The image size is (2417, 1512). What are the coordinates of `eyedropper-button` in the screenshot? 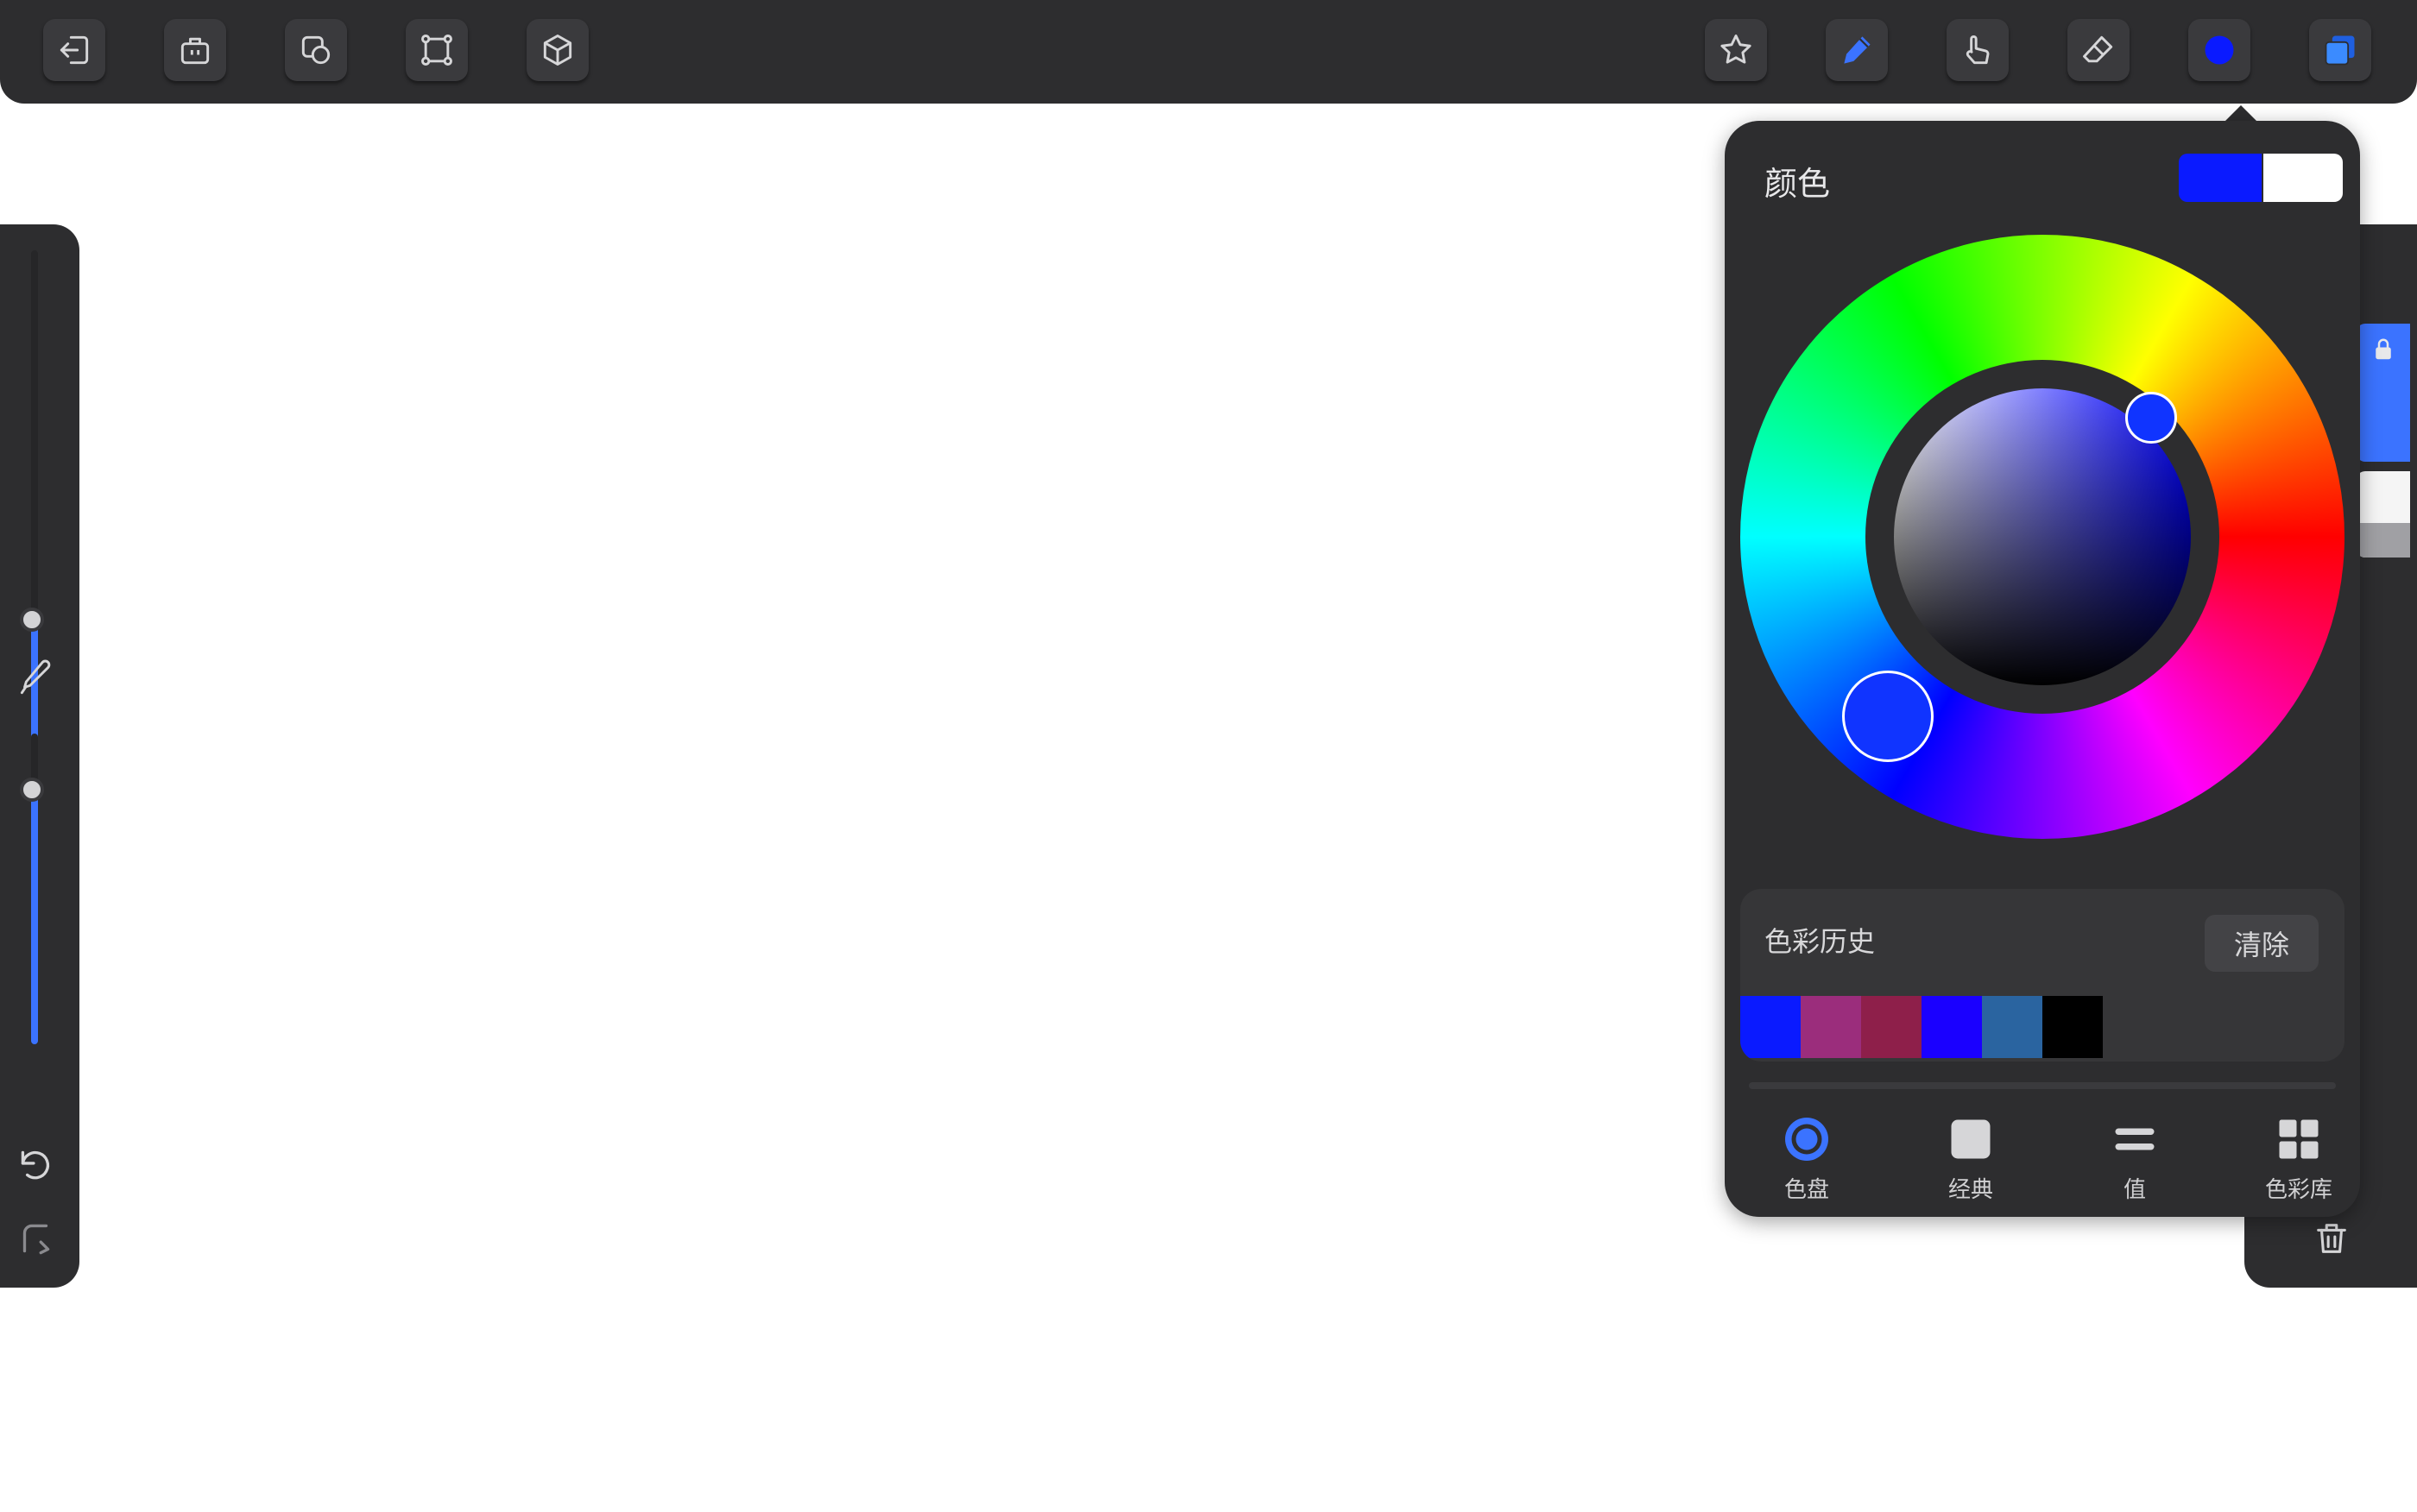 It's located at (35, 678).